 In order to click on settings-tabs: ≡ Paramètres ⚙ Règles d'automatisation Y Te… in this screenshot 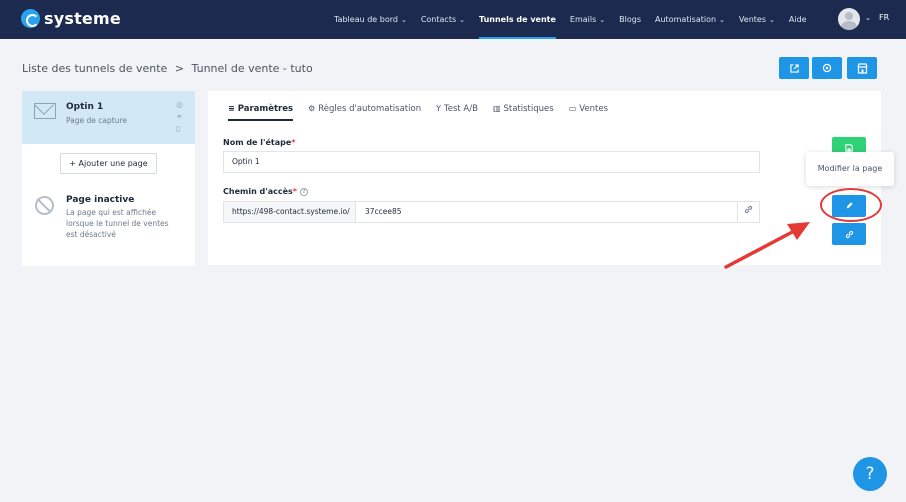, I will do `click(425, 109)`.